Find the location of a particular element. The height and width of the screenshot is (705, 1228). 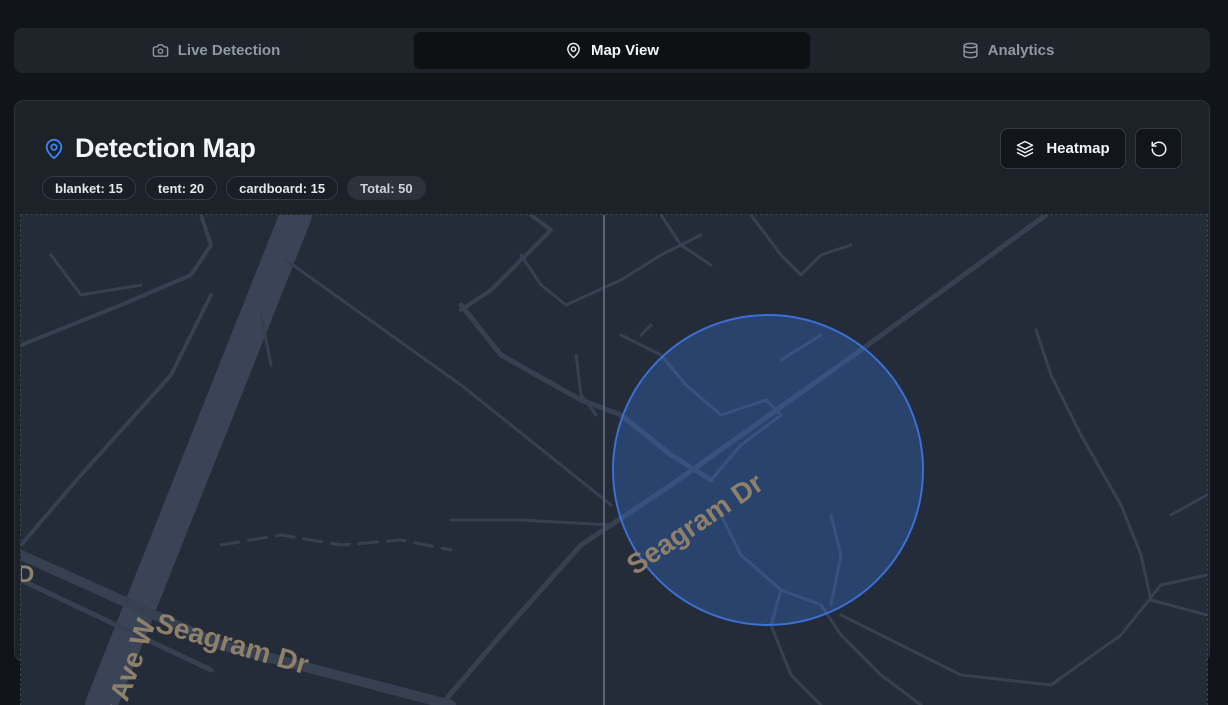

heatmap-toggle-button: Heatmap is located at coordinates (1063, 148).